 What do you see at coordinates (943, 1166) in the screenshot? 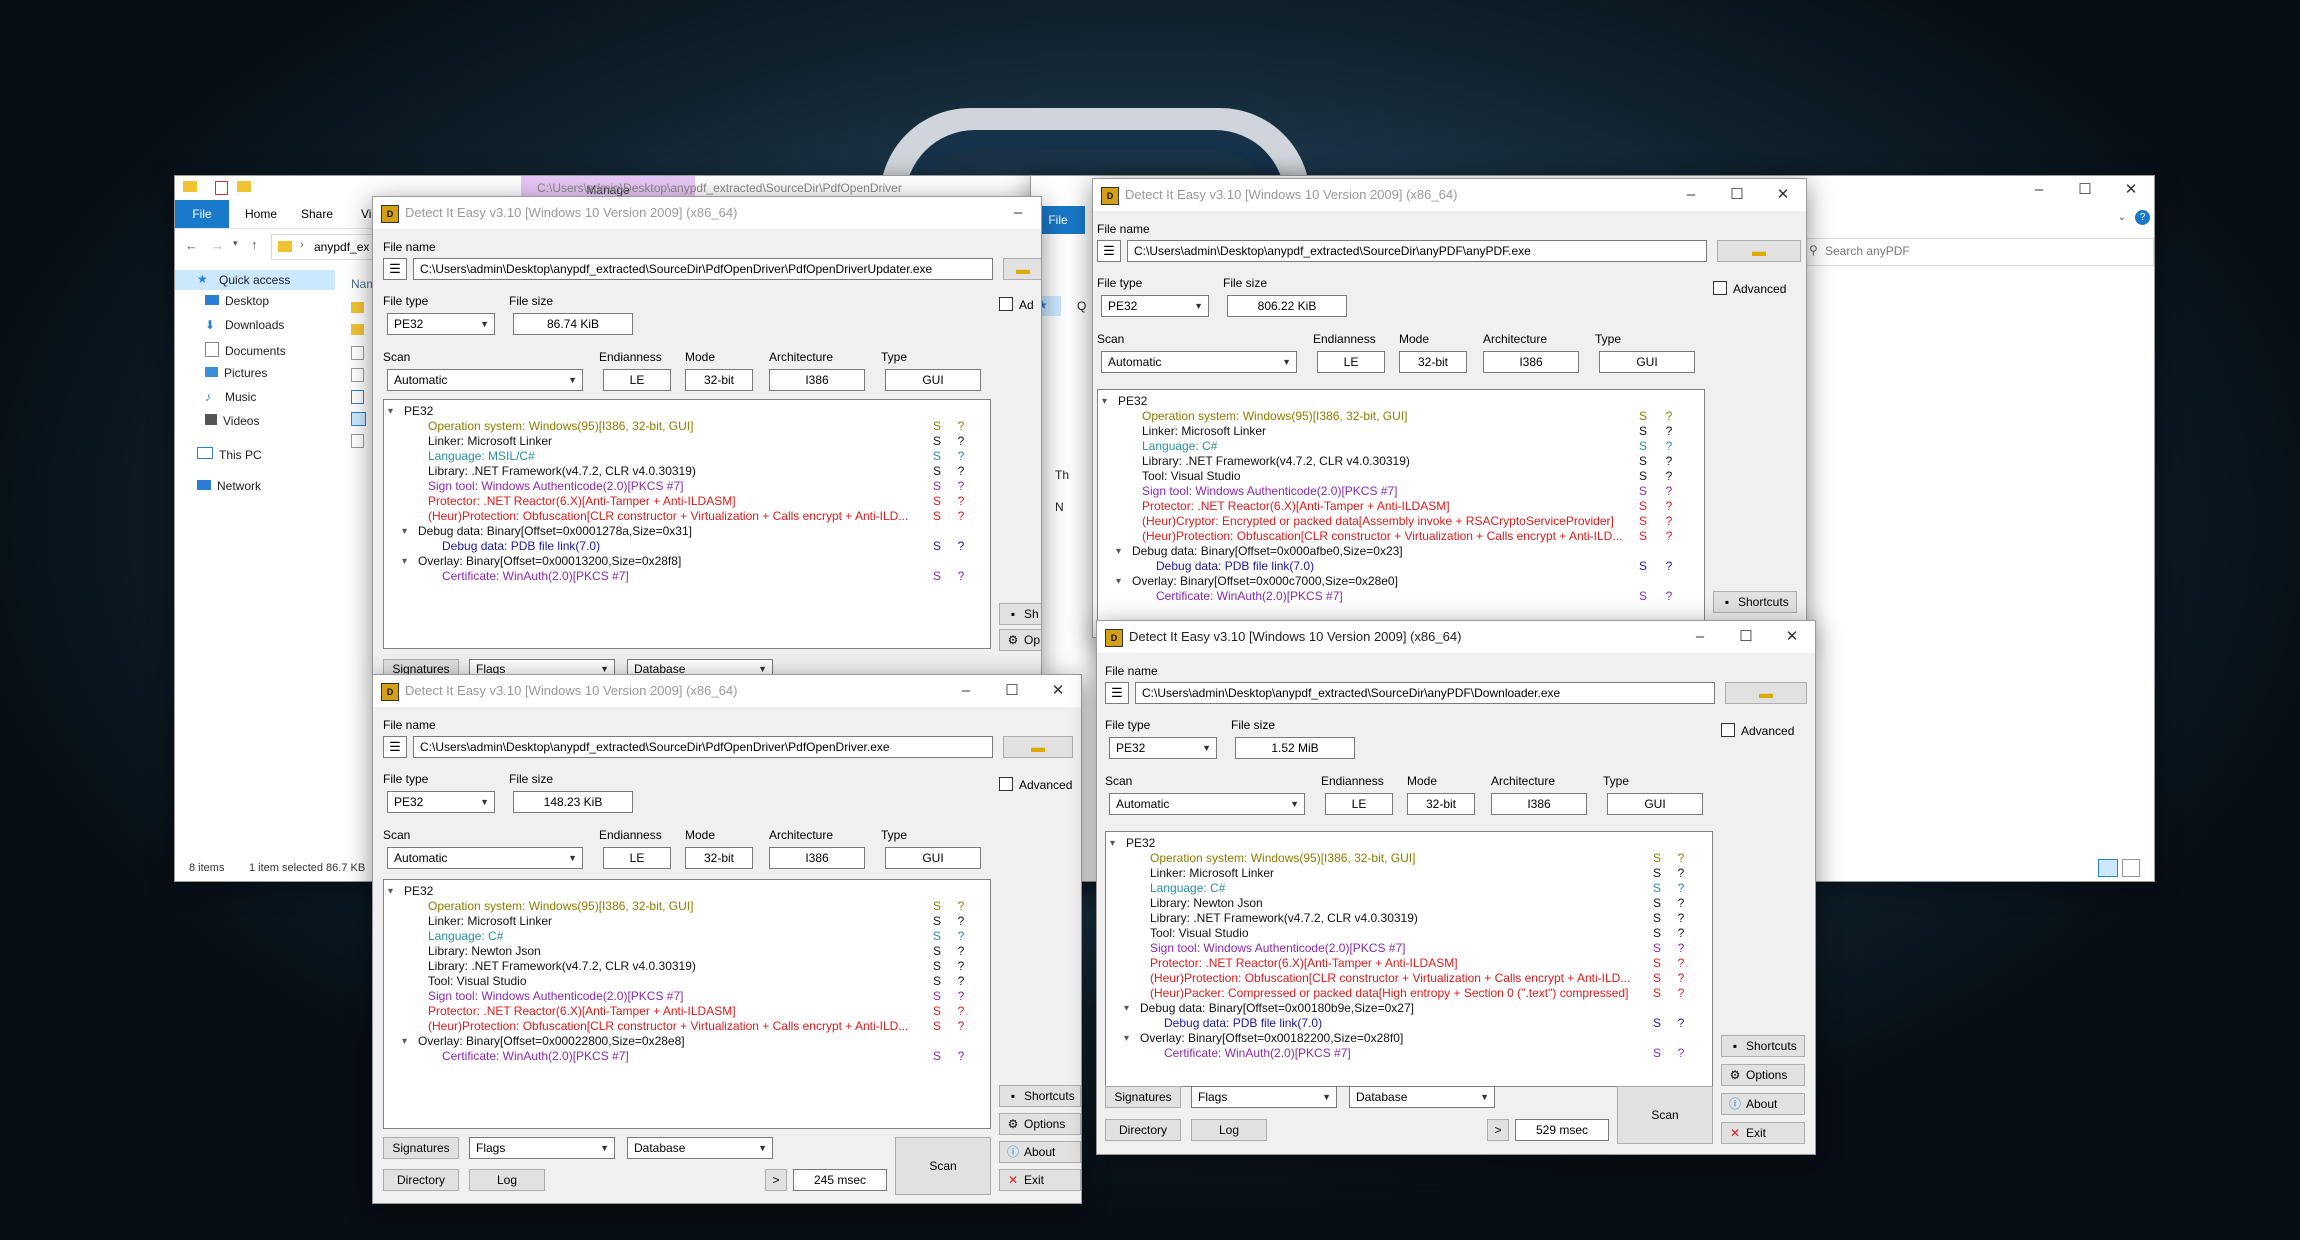
I see `scan-button: Scan` at bounding box center [943, 1166].